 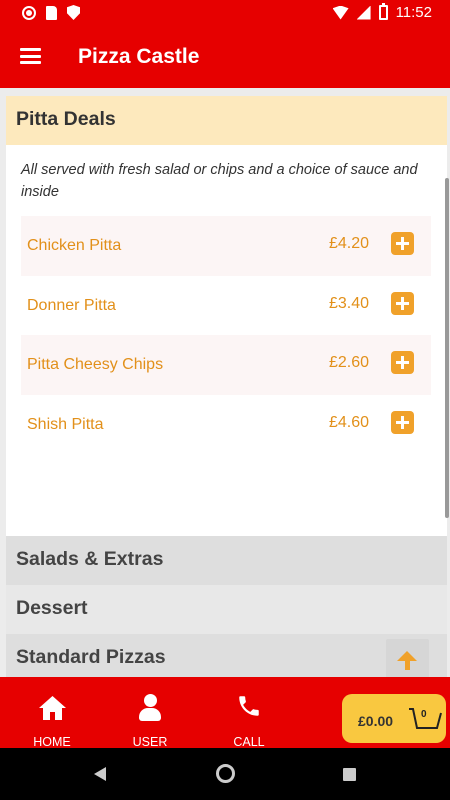 I want to click on item-price: £4.60, so click(x=349, y=422).